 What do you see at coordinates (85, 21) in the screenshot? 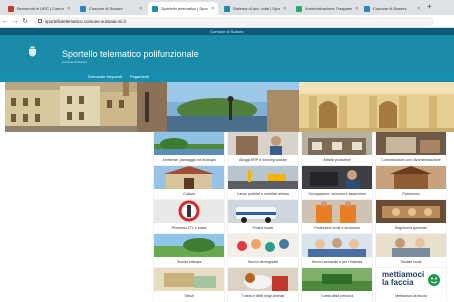
I see `url-text: sportellotelematico.comune.sussaia.mi.it` at bounding box center [85, 21].